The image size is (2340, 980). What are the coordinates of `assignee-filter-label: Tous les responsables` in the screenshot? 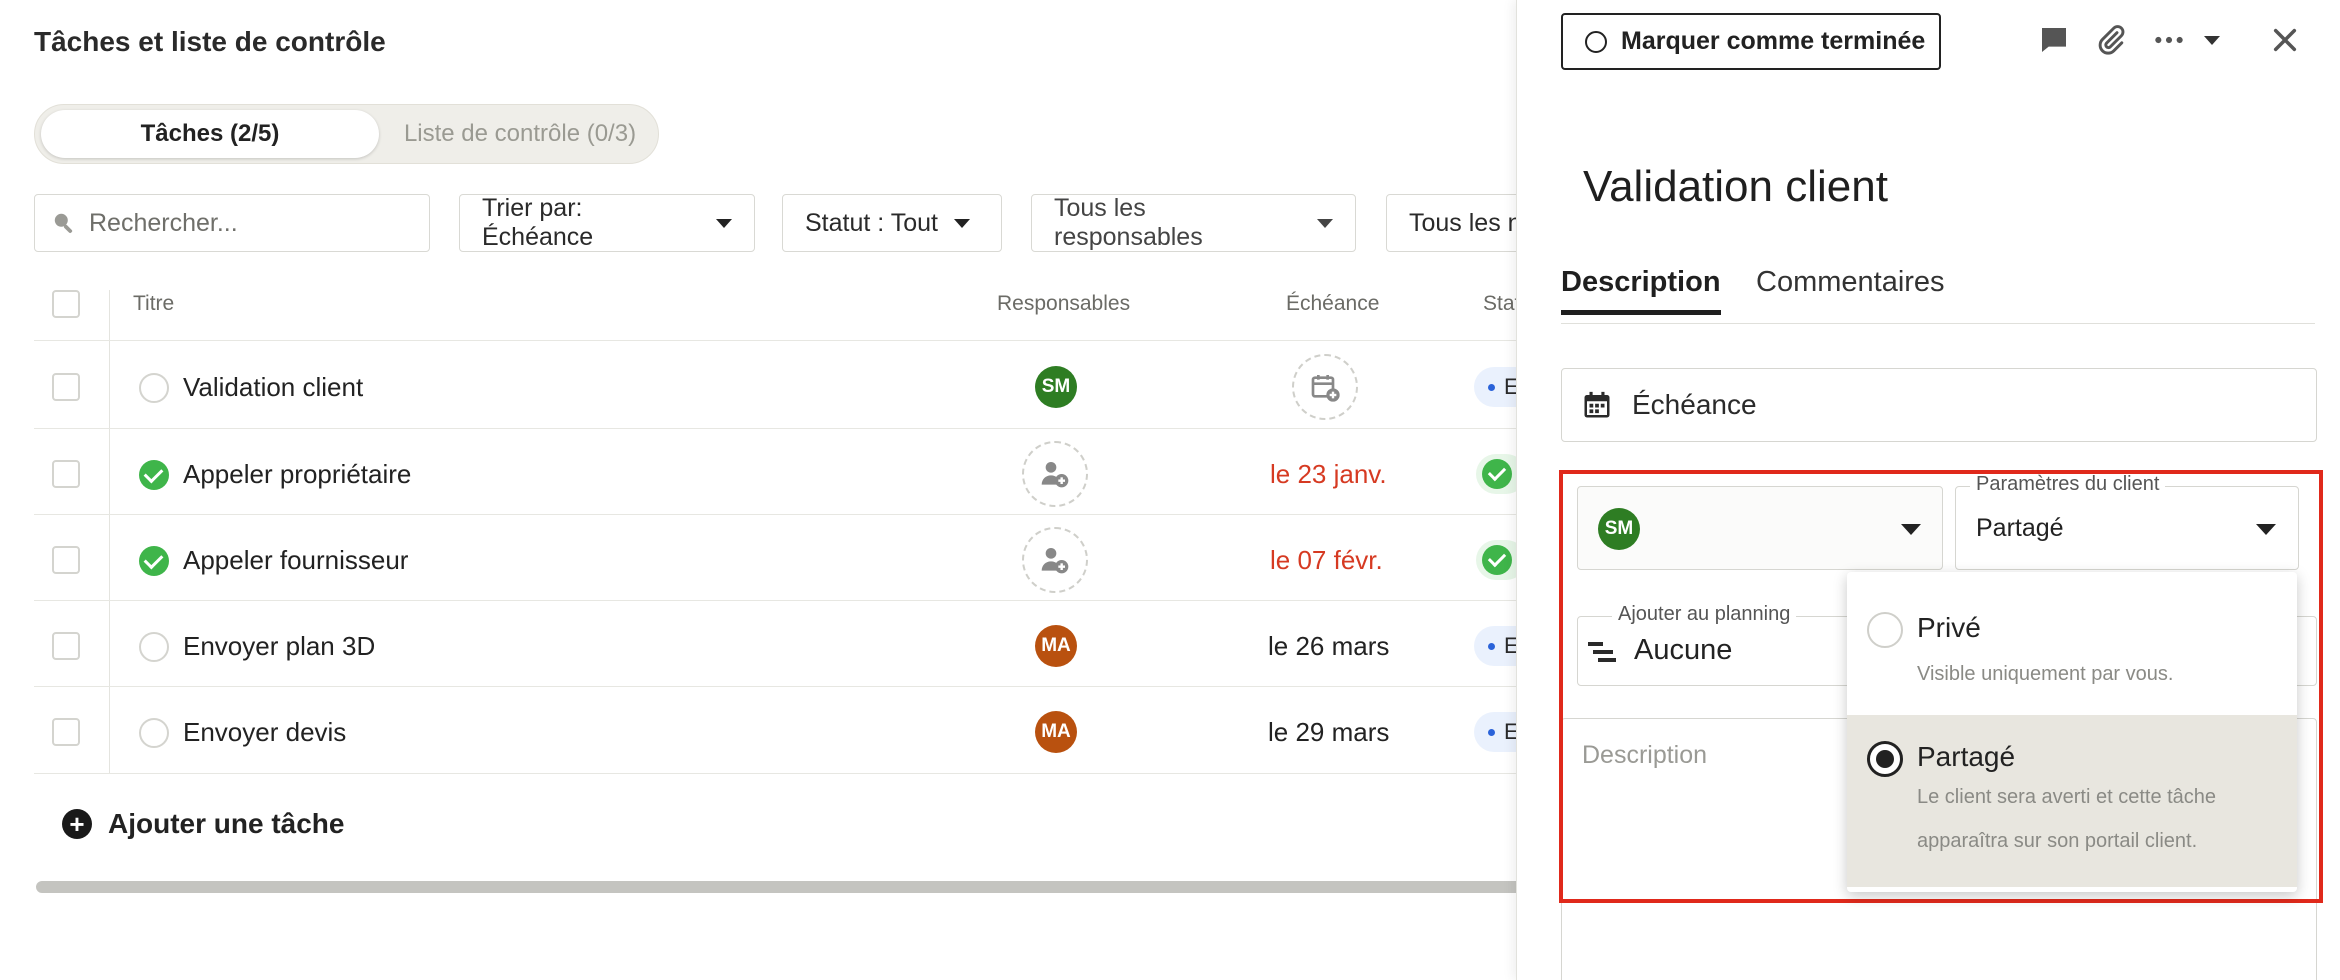 It's located at (1128, 222).